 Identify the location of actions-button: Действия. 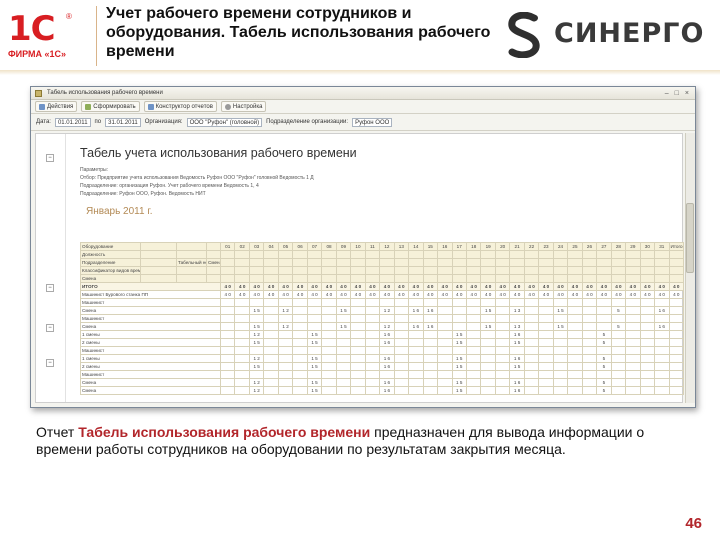
(56, 106).